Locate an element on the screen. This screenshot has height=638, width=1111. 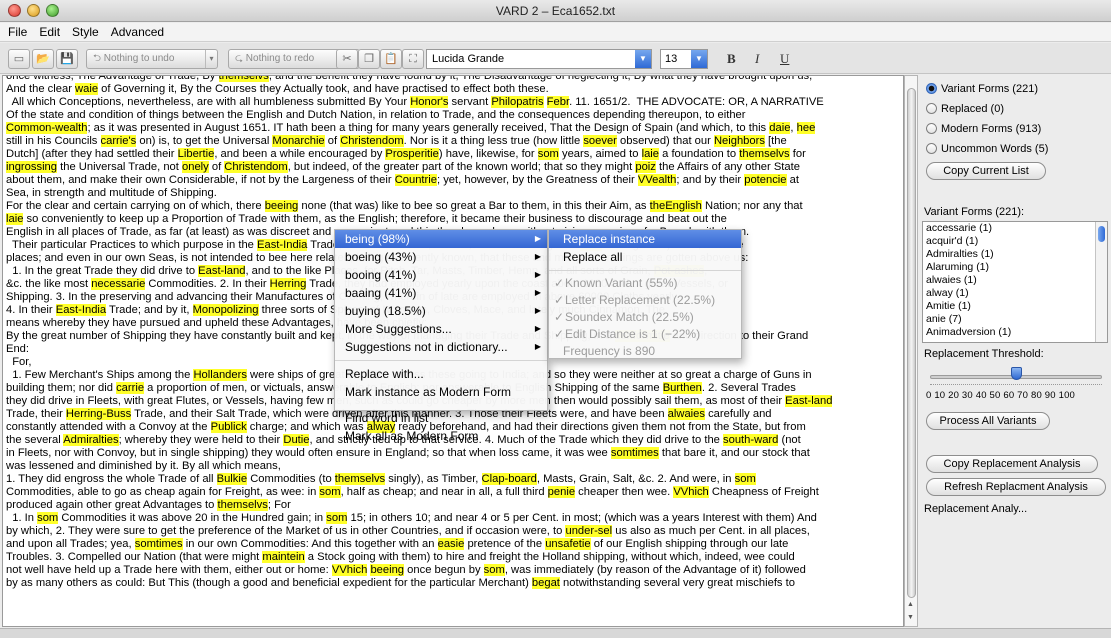
save-icon: 💾 is located at coordinates (67, 59).